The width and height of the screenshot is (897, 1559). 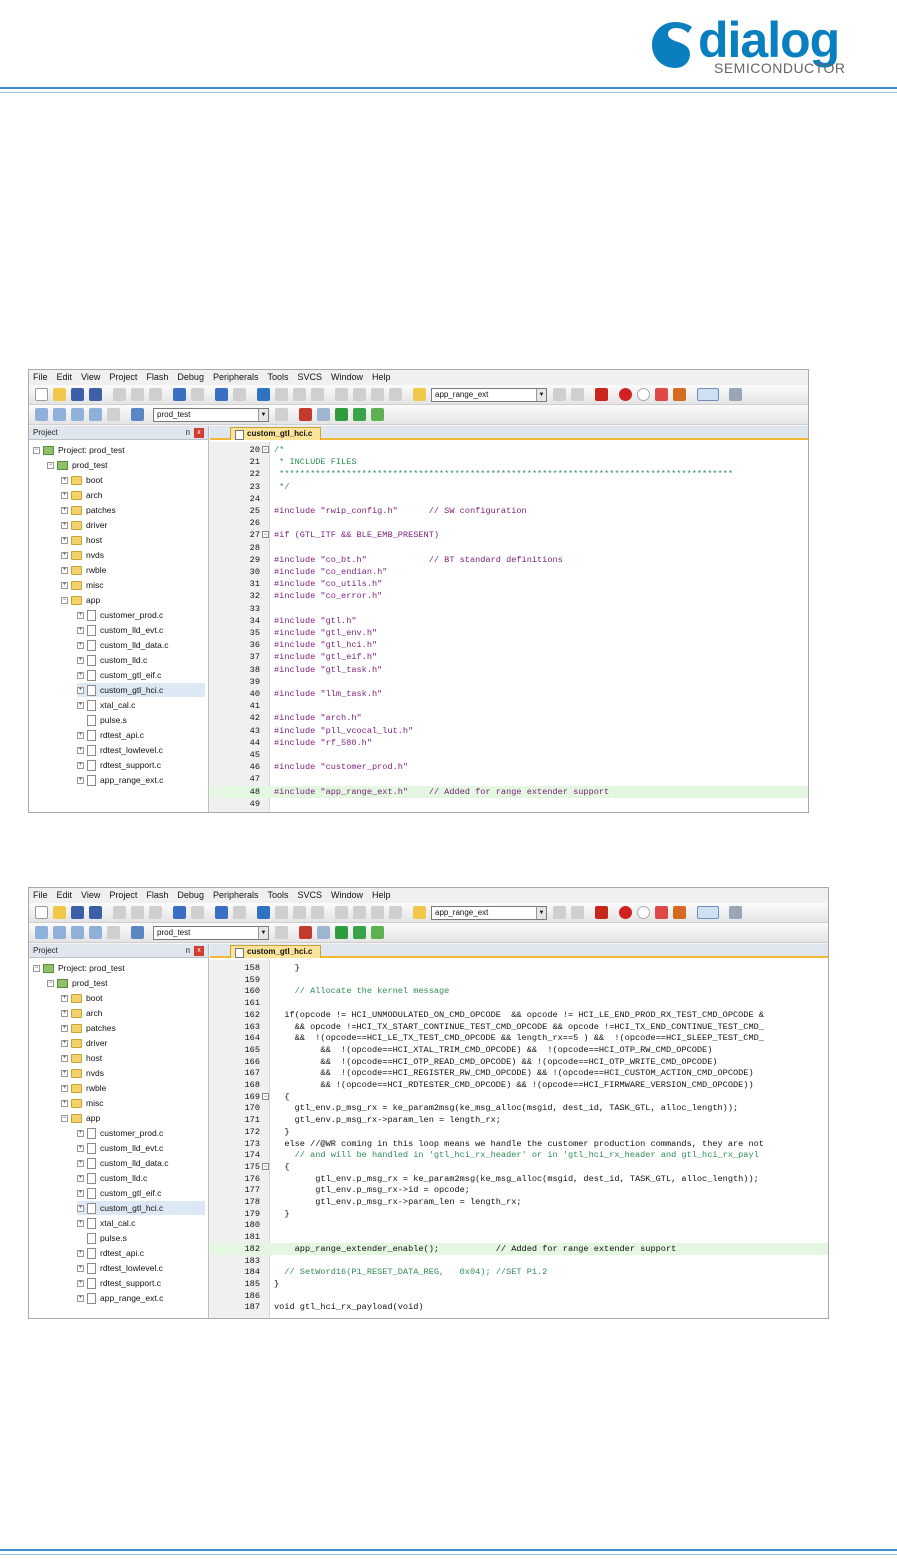 What do you see at coordinates (341, 912) in the screenshot?
I see `indent-icon` at bounding box center [341, 912].